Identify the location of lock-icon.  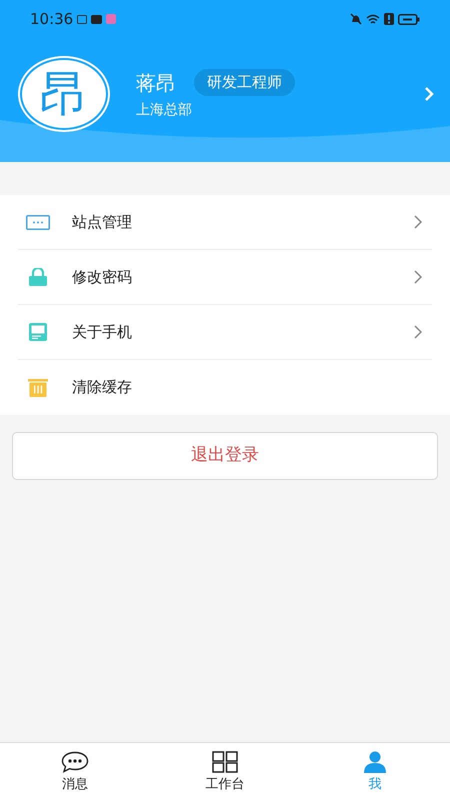
(38, 277).